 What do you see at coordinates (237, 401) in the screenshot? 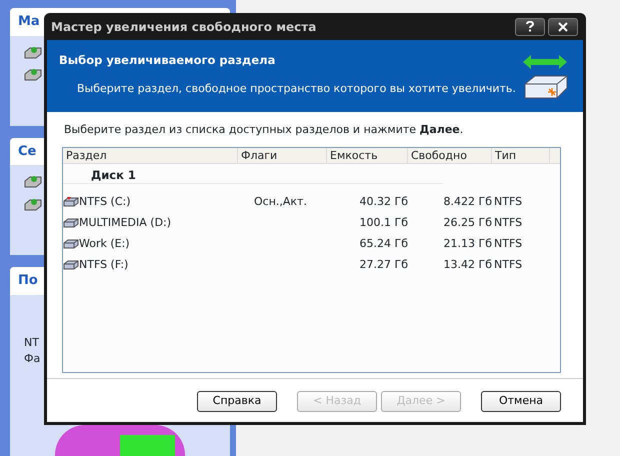
I see `wizard-button: Справка` at bounding box center [237, 401].